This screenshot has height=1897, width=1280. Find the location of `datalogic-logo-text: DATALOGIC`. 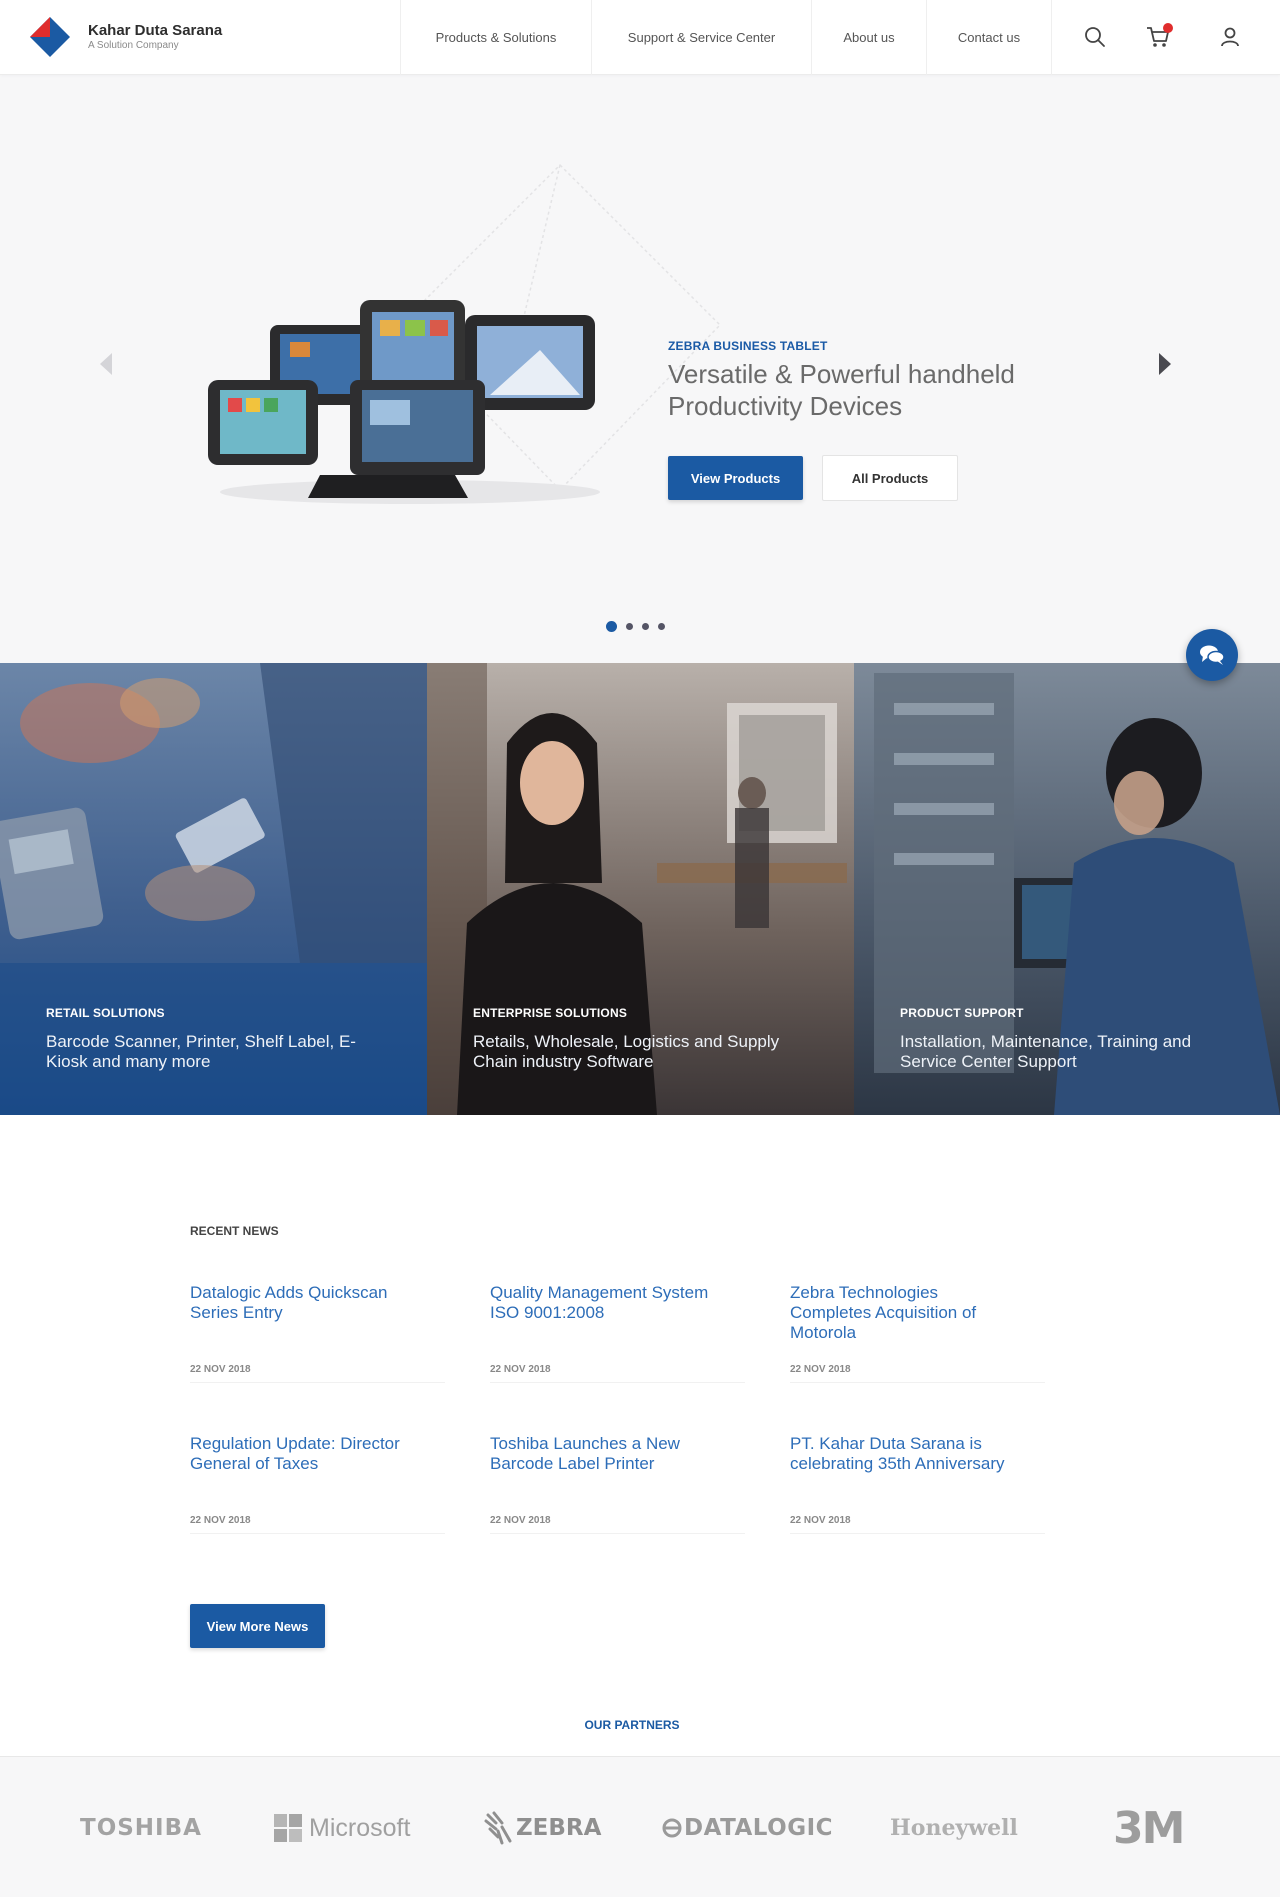

datalogic-logo-text: DATALOGIC is located at coordinates (759, 1828).